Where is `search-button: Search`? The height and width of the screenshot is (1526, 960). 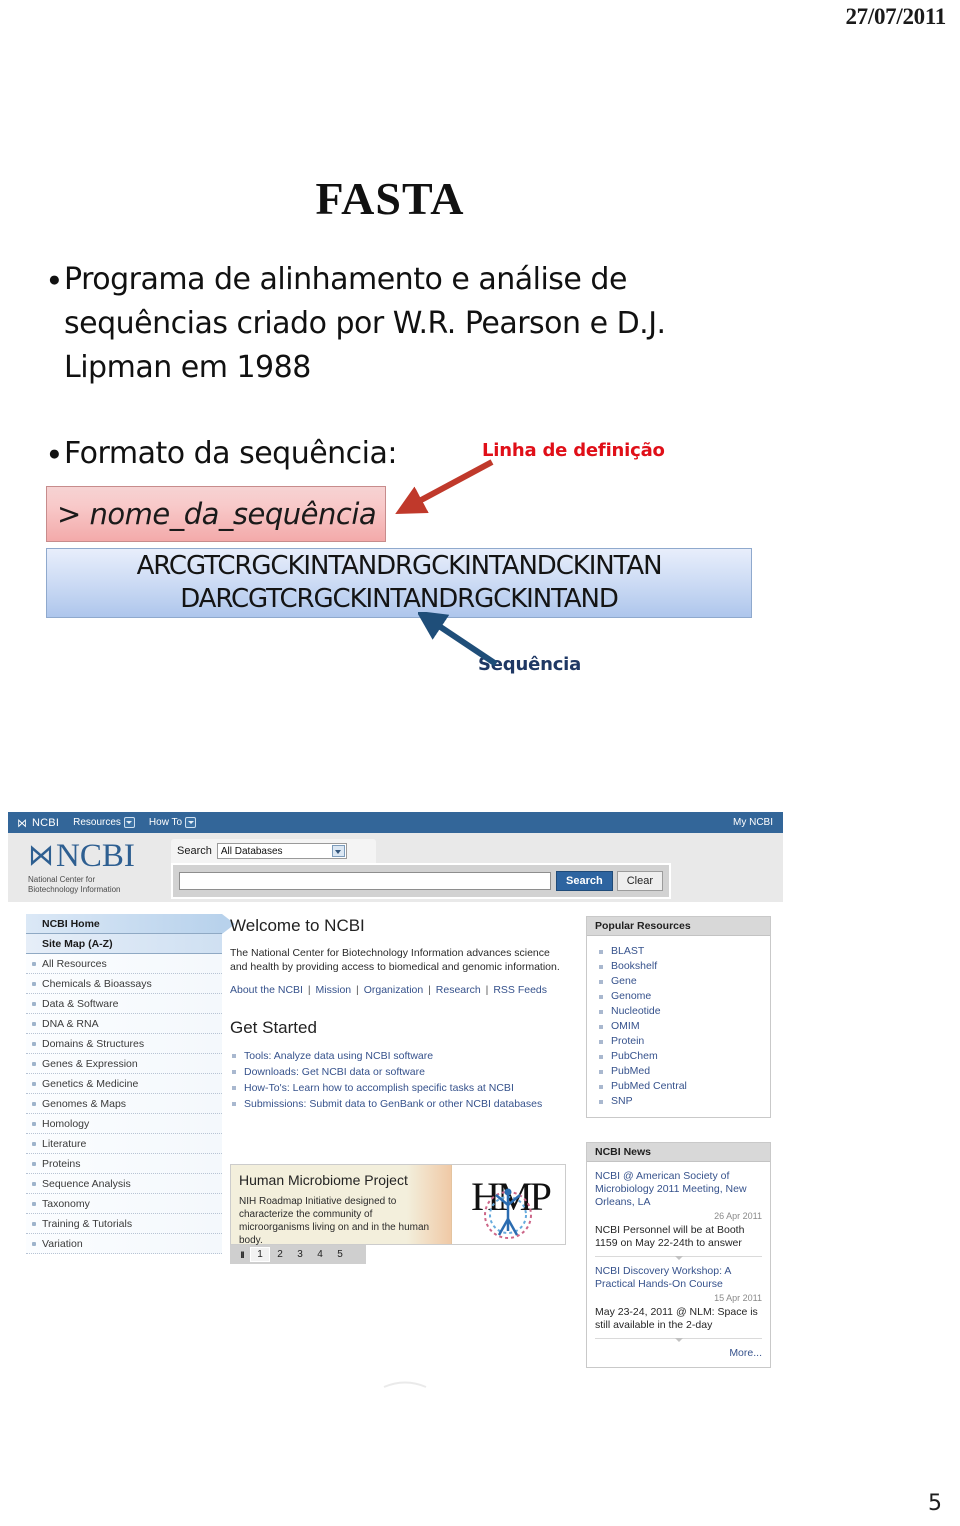 search-button: Search is located at coordinates (584, 881).